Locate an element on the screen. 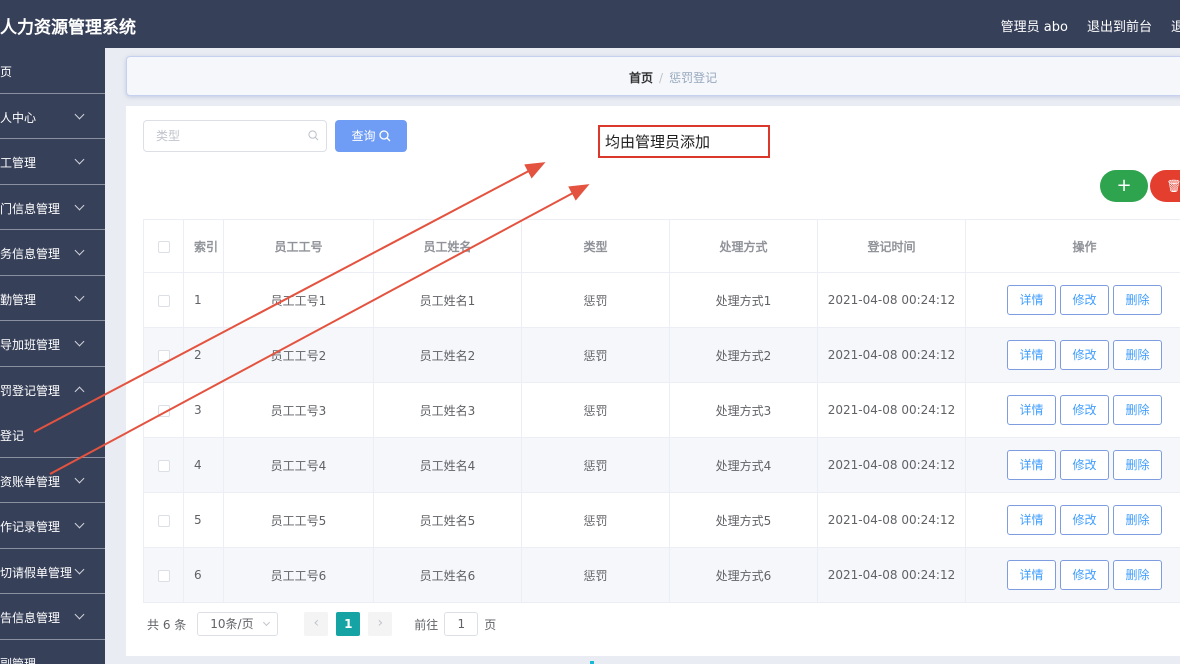  batch-delete-button: 🗑 is located at coordinates (1165, 186).